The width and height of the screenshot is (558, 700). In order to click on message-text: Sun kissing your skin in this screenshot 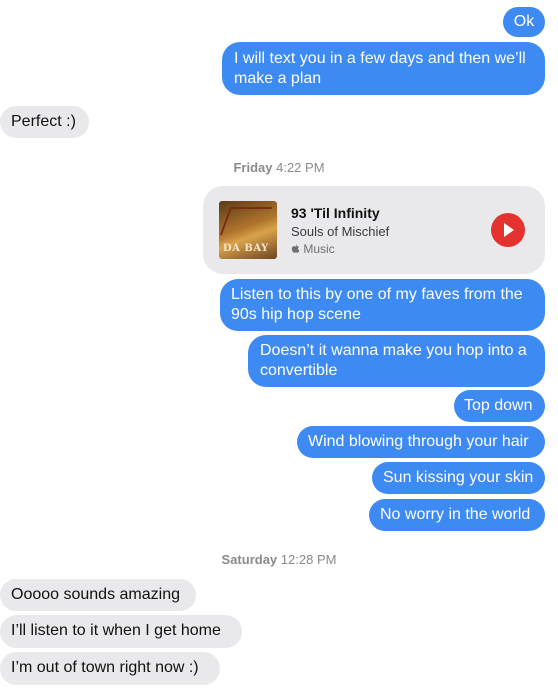, I will do `click(458, 477)`.